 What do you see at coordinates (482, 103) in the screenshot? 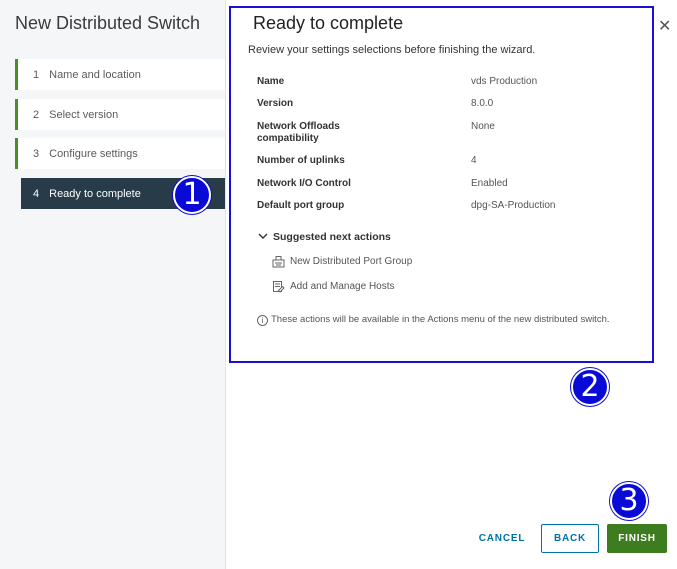
I see `summary-value-version: 8.0.0` at bounding box center [482, 103].